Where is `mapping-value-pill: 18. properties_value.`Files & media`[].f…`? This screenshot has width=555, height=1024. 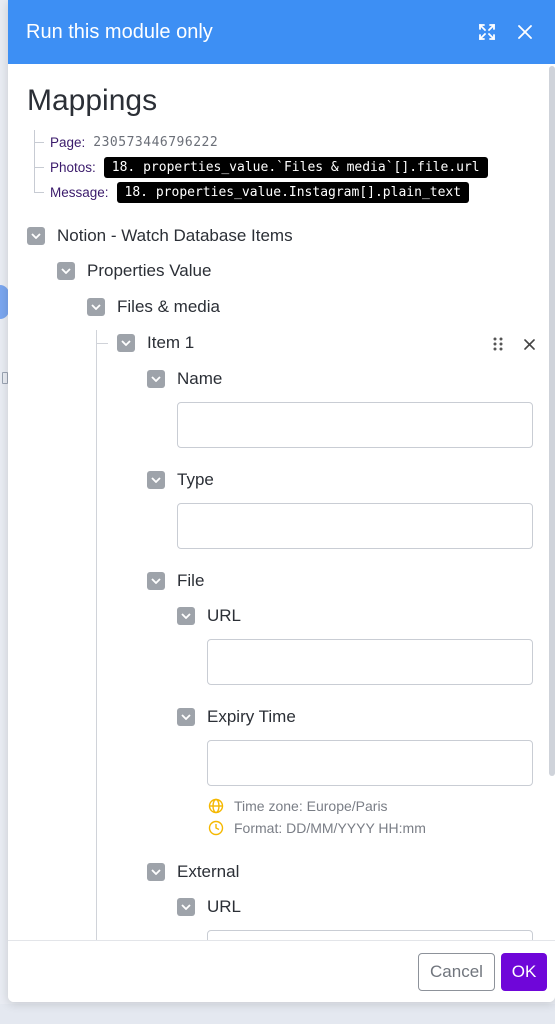
mapping-value-pill: 18. properties_value.`Files & media`[].f… is located at coordinates (295, 167).